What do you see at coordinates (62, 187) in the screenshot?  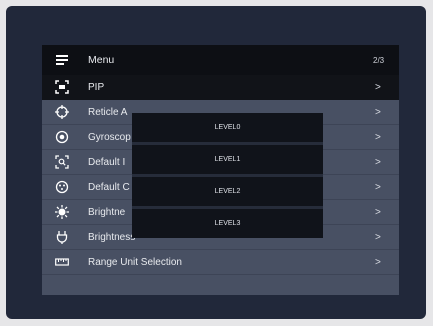 I see `default-color-icon` at bounding box center [62, 187].